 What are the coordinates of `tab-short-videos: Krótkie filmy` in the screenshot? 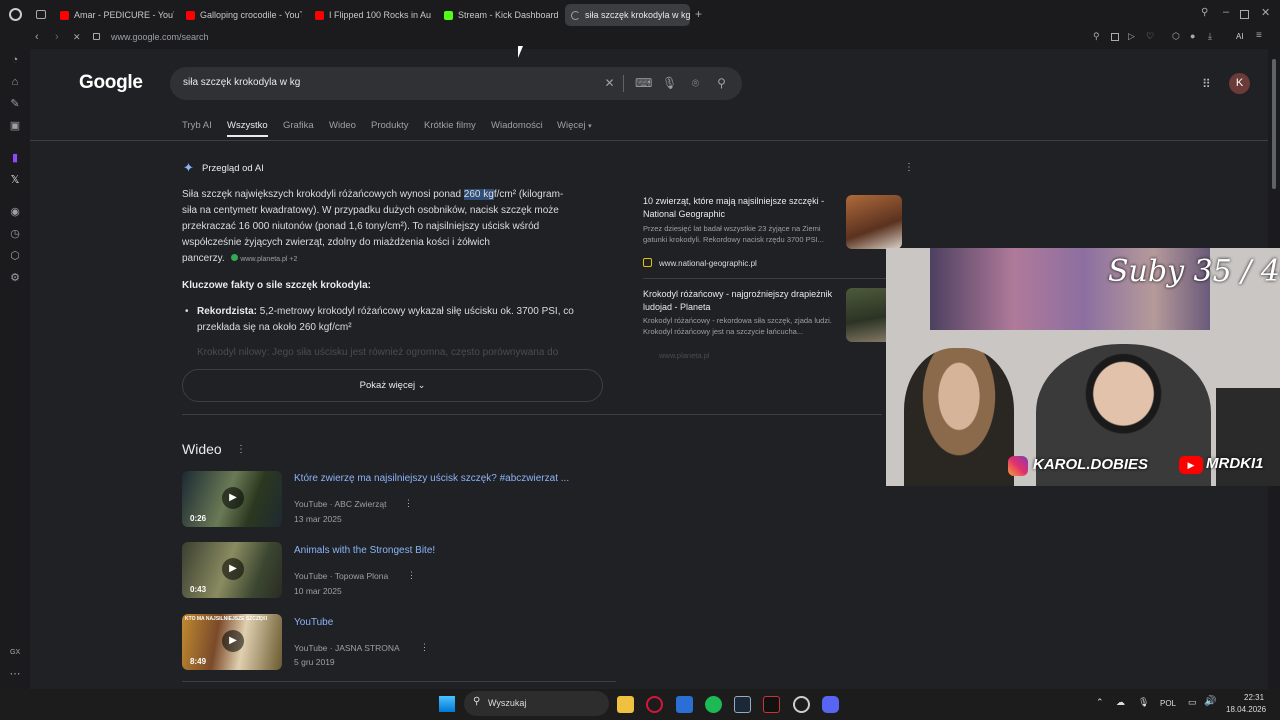 It's located at (450, 125).